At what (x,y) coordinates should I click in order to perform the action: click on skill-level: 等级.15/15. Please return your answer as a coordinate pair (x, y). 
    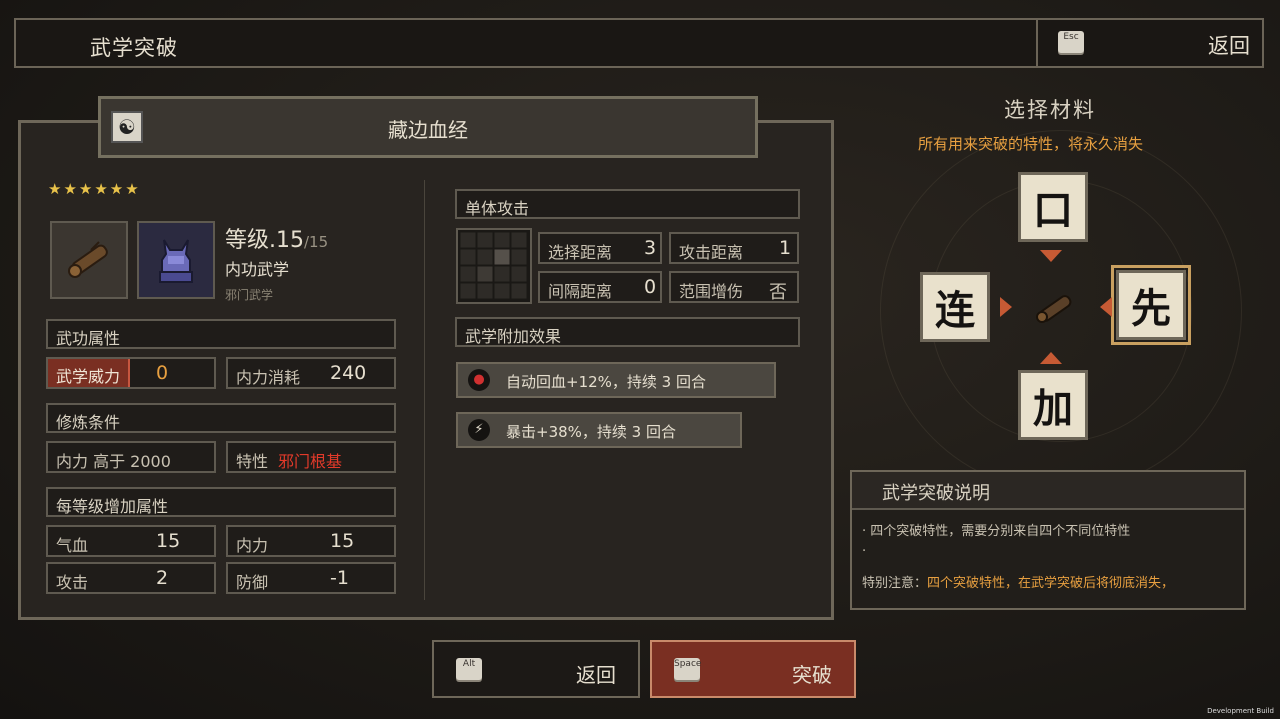
    Looking at the image, I should click on (276, 238).